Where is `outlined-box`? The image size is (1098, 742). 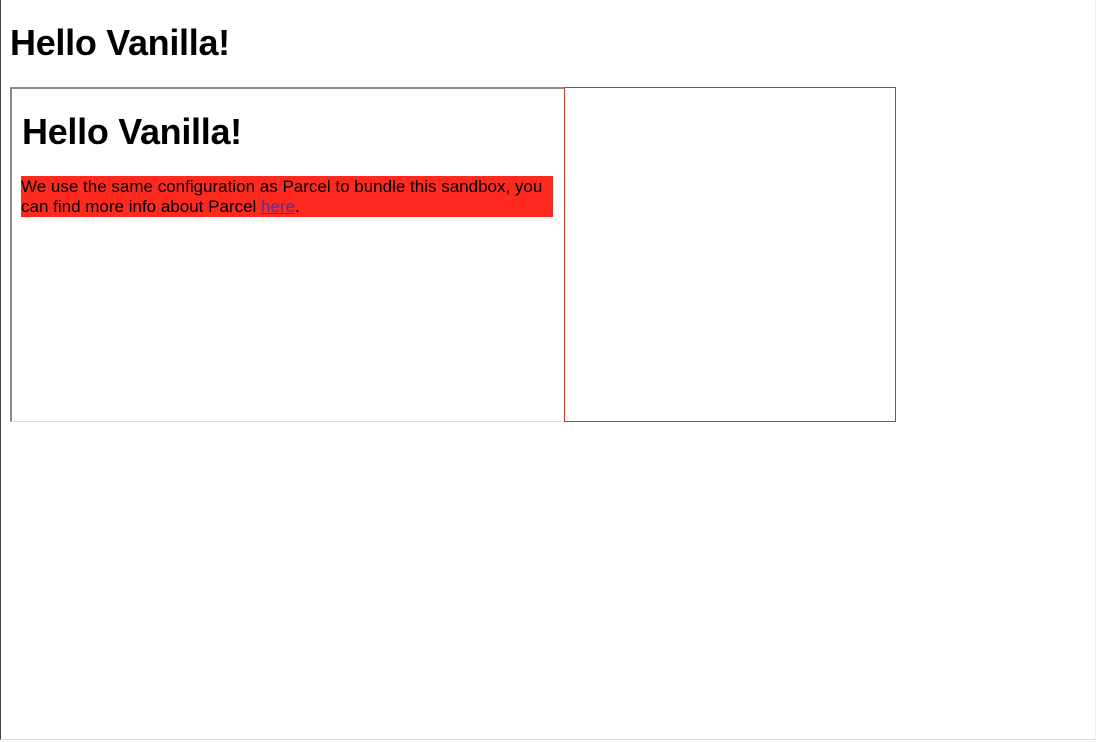 outlined-box is located at coordinates (730, 254).